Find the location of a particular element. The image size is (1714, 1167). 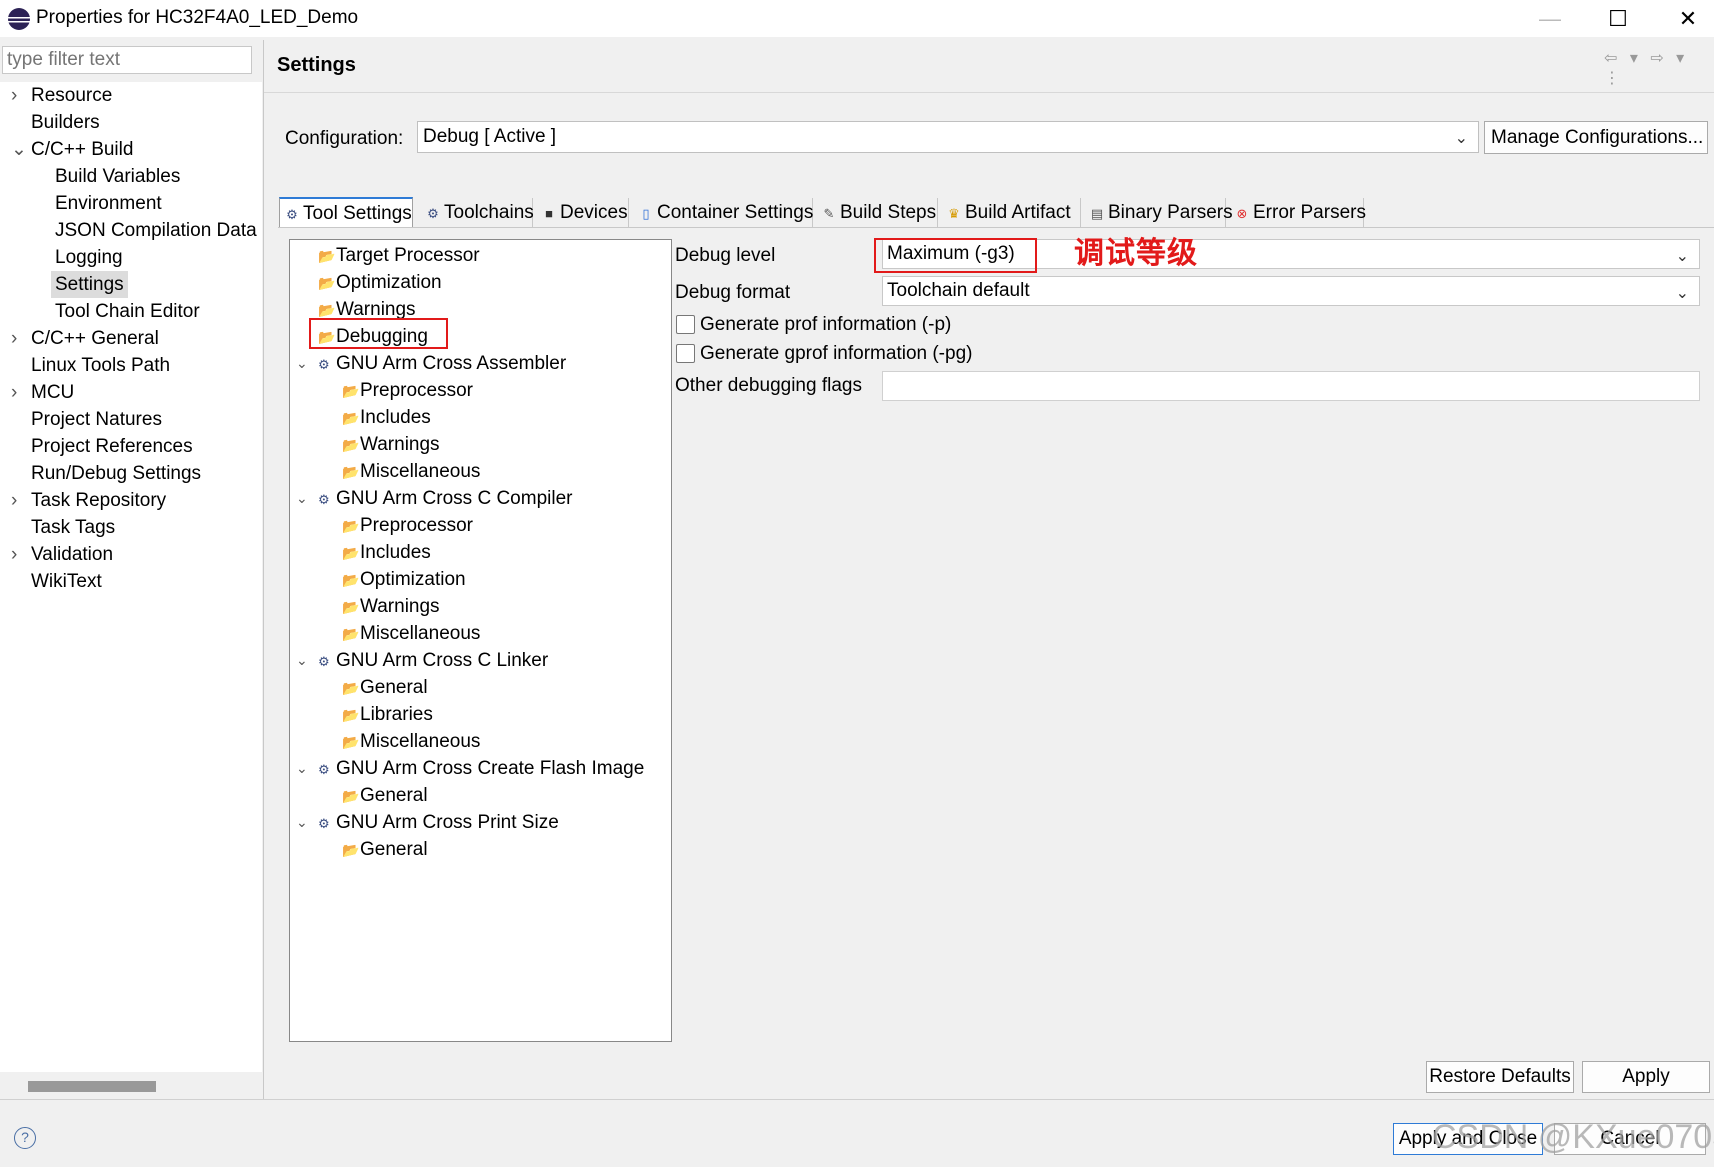

prof-checkbox is located at coordinates (685, 324).